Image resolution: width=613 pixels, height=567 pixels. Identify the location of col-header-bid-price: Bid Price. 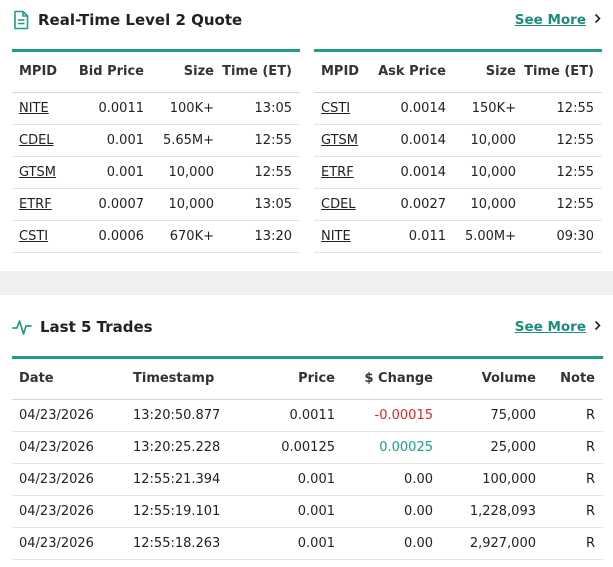
(112, 72).